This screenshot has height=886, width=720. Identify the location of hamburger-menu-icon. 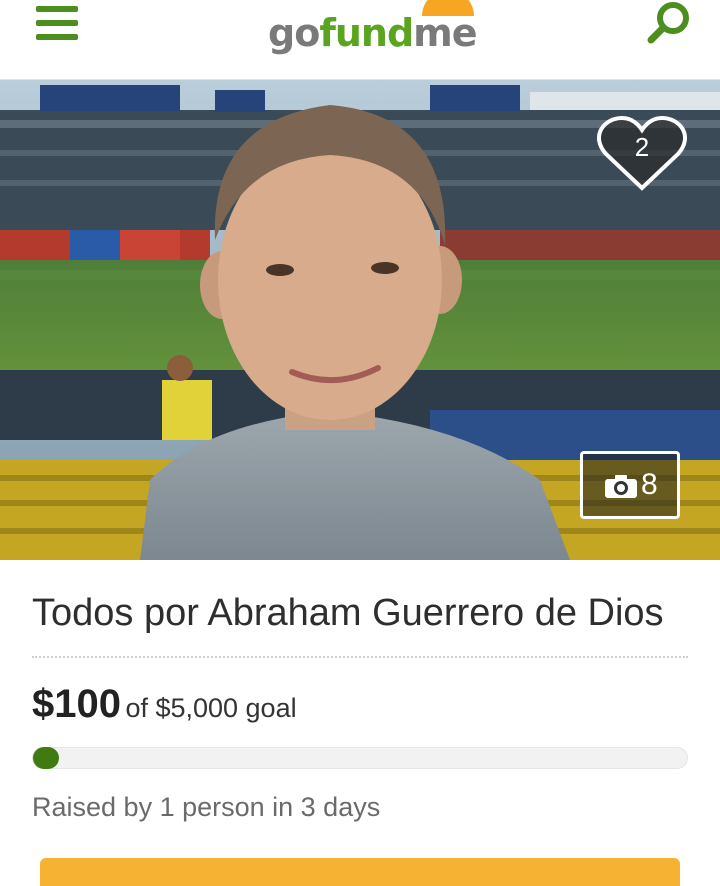
(57, 24).